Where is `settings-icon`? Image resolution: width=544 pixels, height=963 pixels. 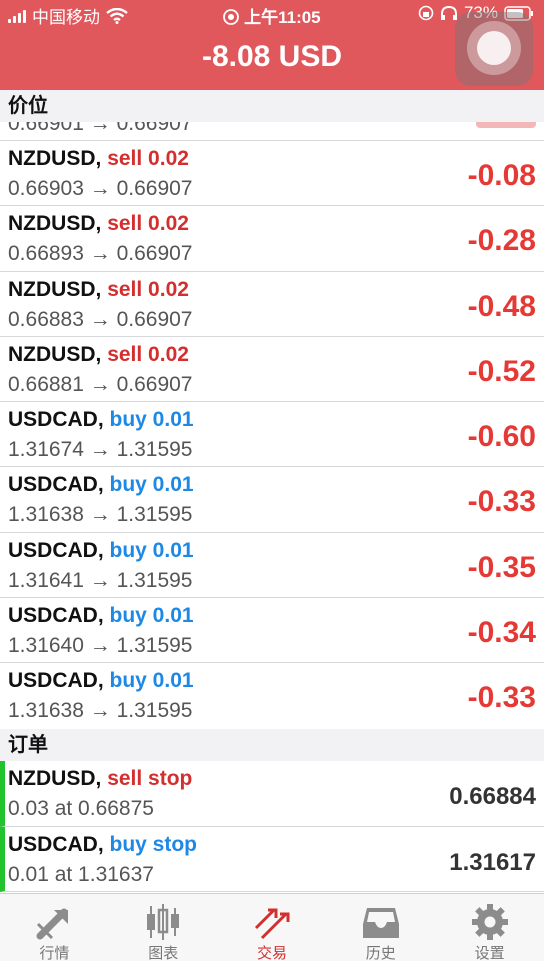
settings-icon is located at coordinates (489, 922).